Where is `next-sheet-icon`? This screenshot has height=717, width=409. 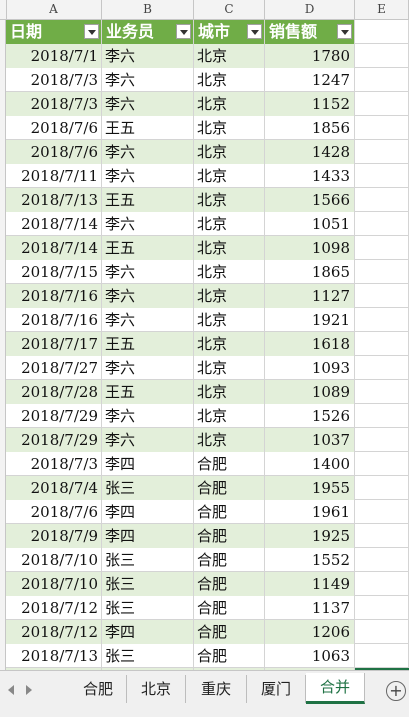 next-sheet-icon is located at coordinates (29, 690).